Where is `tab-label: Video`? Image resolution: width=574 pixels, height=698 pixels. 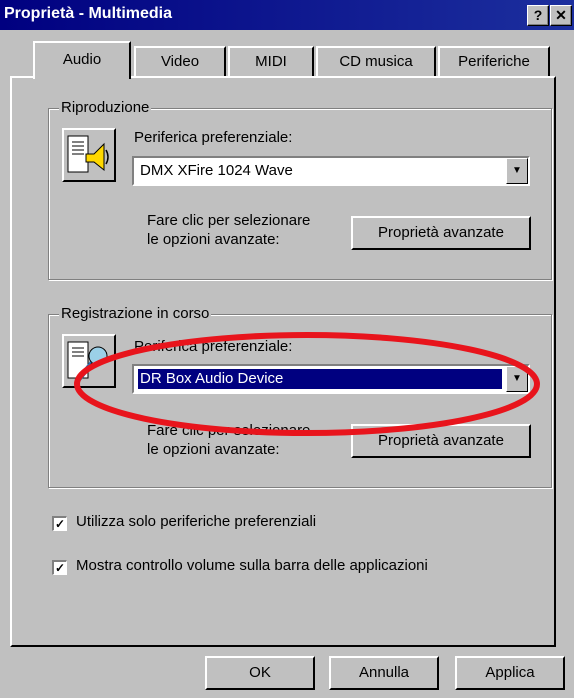
tab-label: Video is located at coordinates (180, 61).